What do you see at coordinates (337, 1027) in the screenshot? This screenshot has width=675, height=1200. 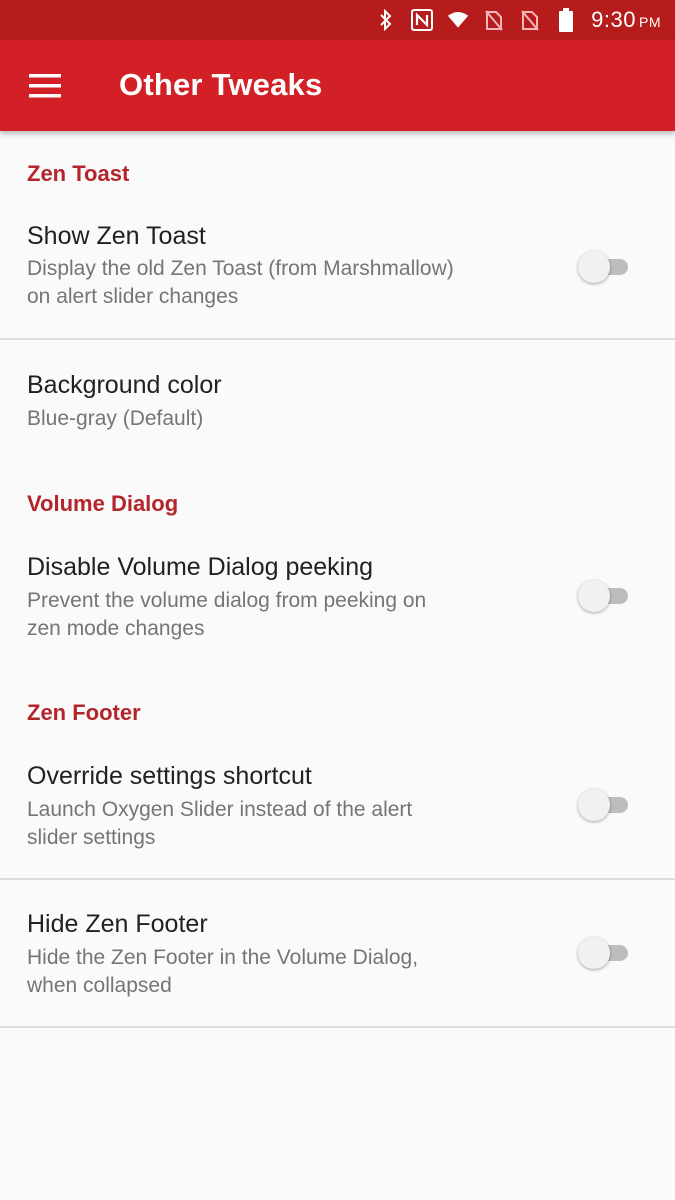 I see `divider` at bounding box center [337, 1027].